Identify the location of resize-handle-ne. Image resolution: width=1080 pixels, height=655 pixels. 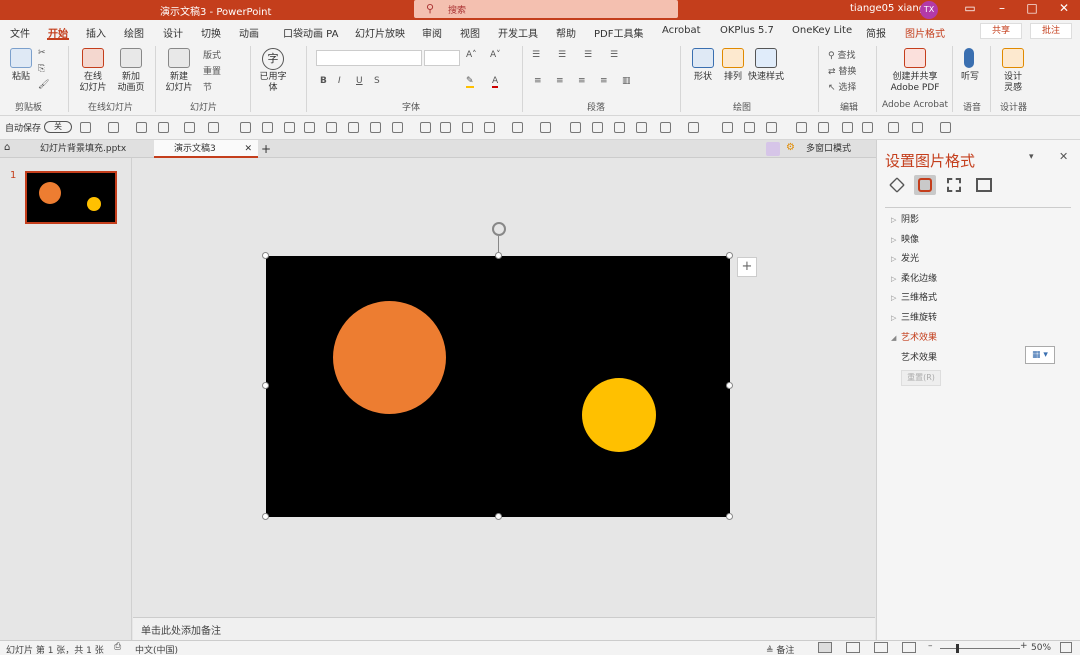
(729, 255).